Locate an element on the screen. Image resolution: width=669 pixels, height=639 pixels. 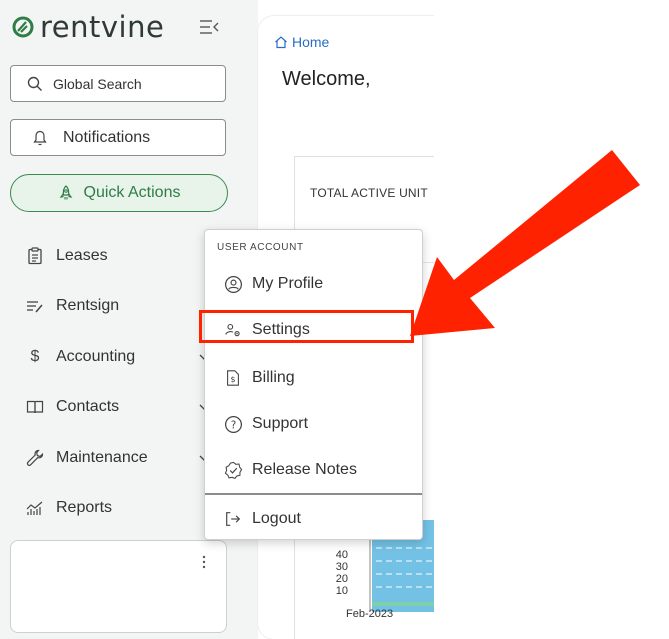
dollar-icon: $ is located at coordinates (35, 356).